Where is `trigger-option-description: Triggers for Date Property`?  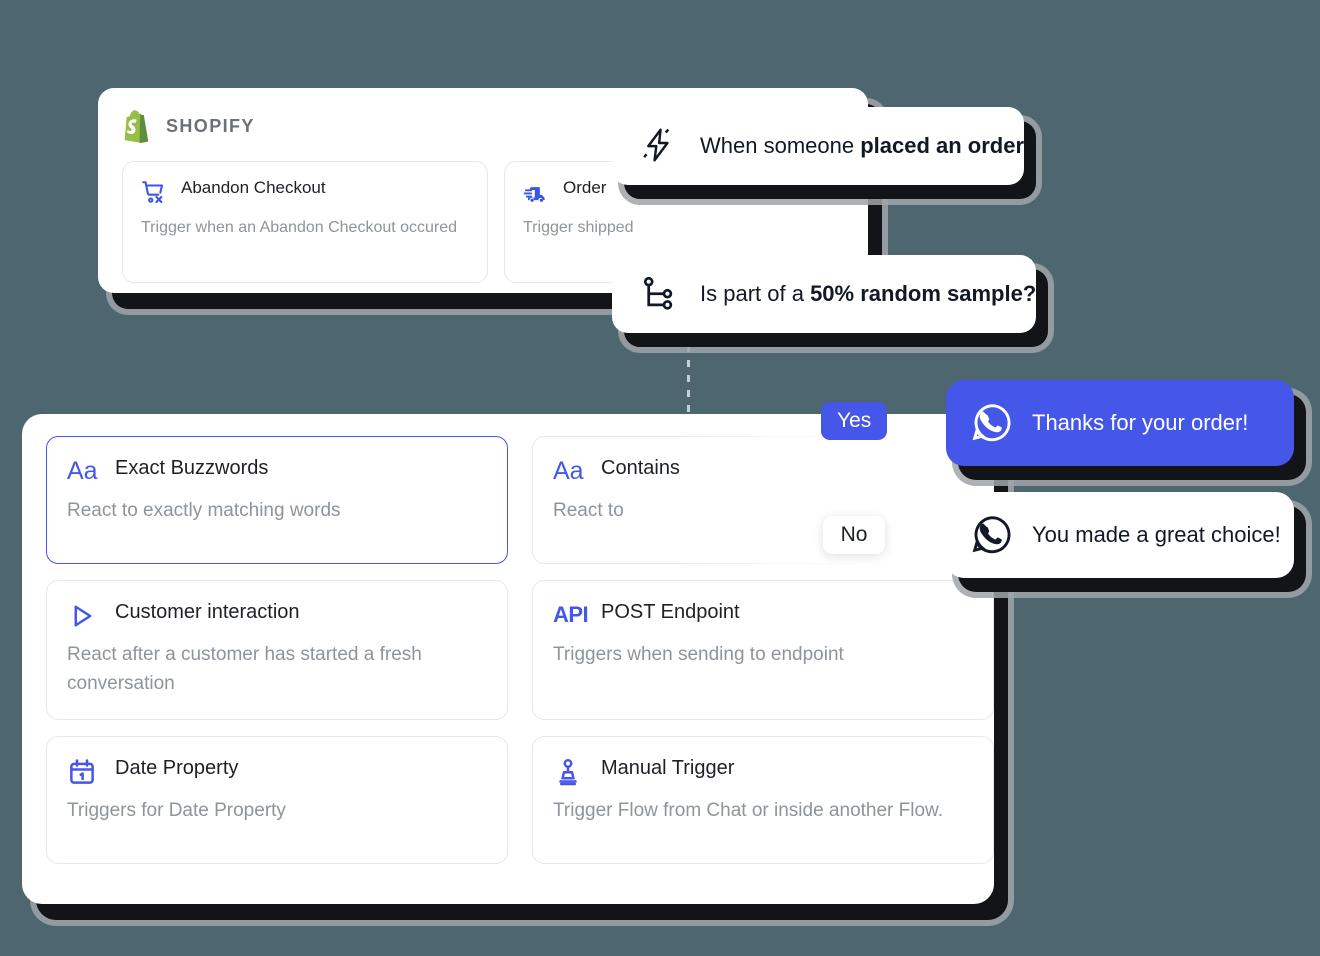
trigger-option-description: Triggers for Date Property is located at coordinates (176, 810).